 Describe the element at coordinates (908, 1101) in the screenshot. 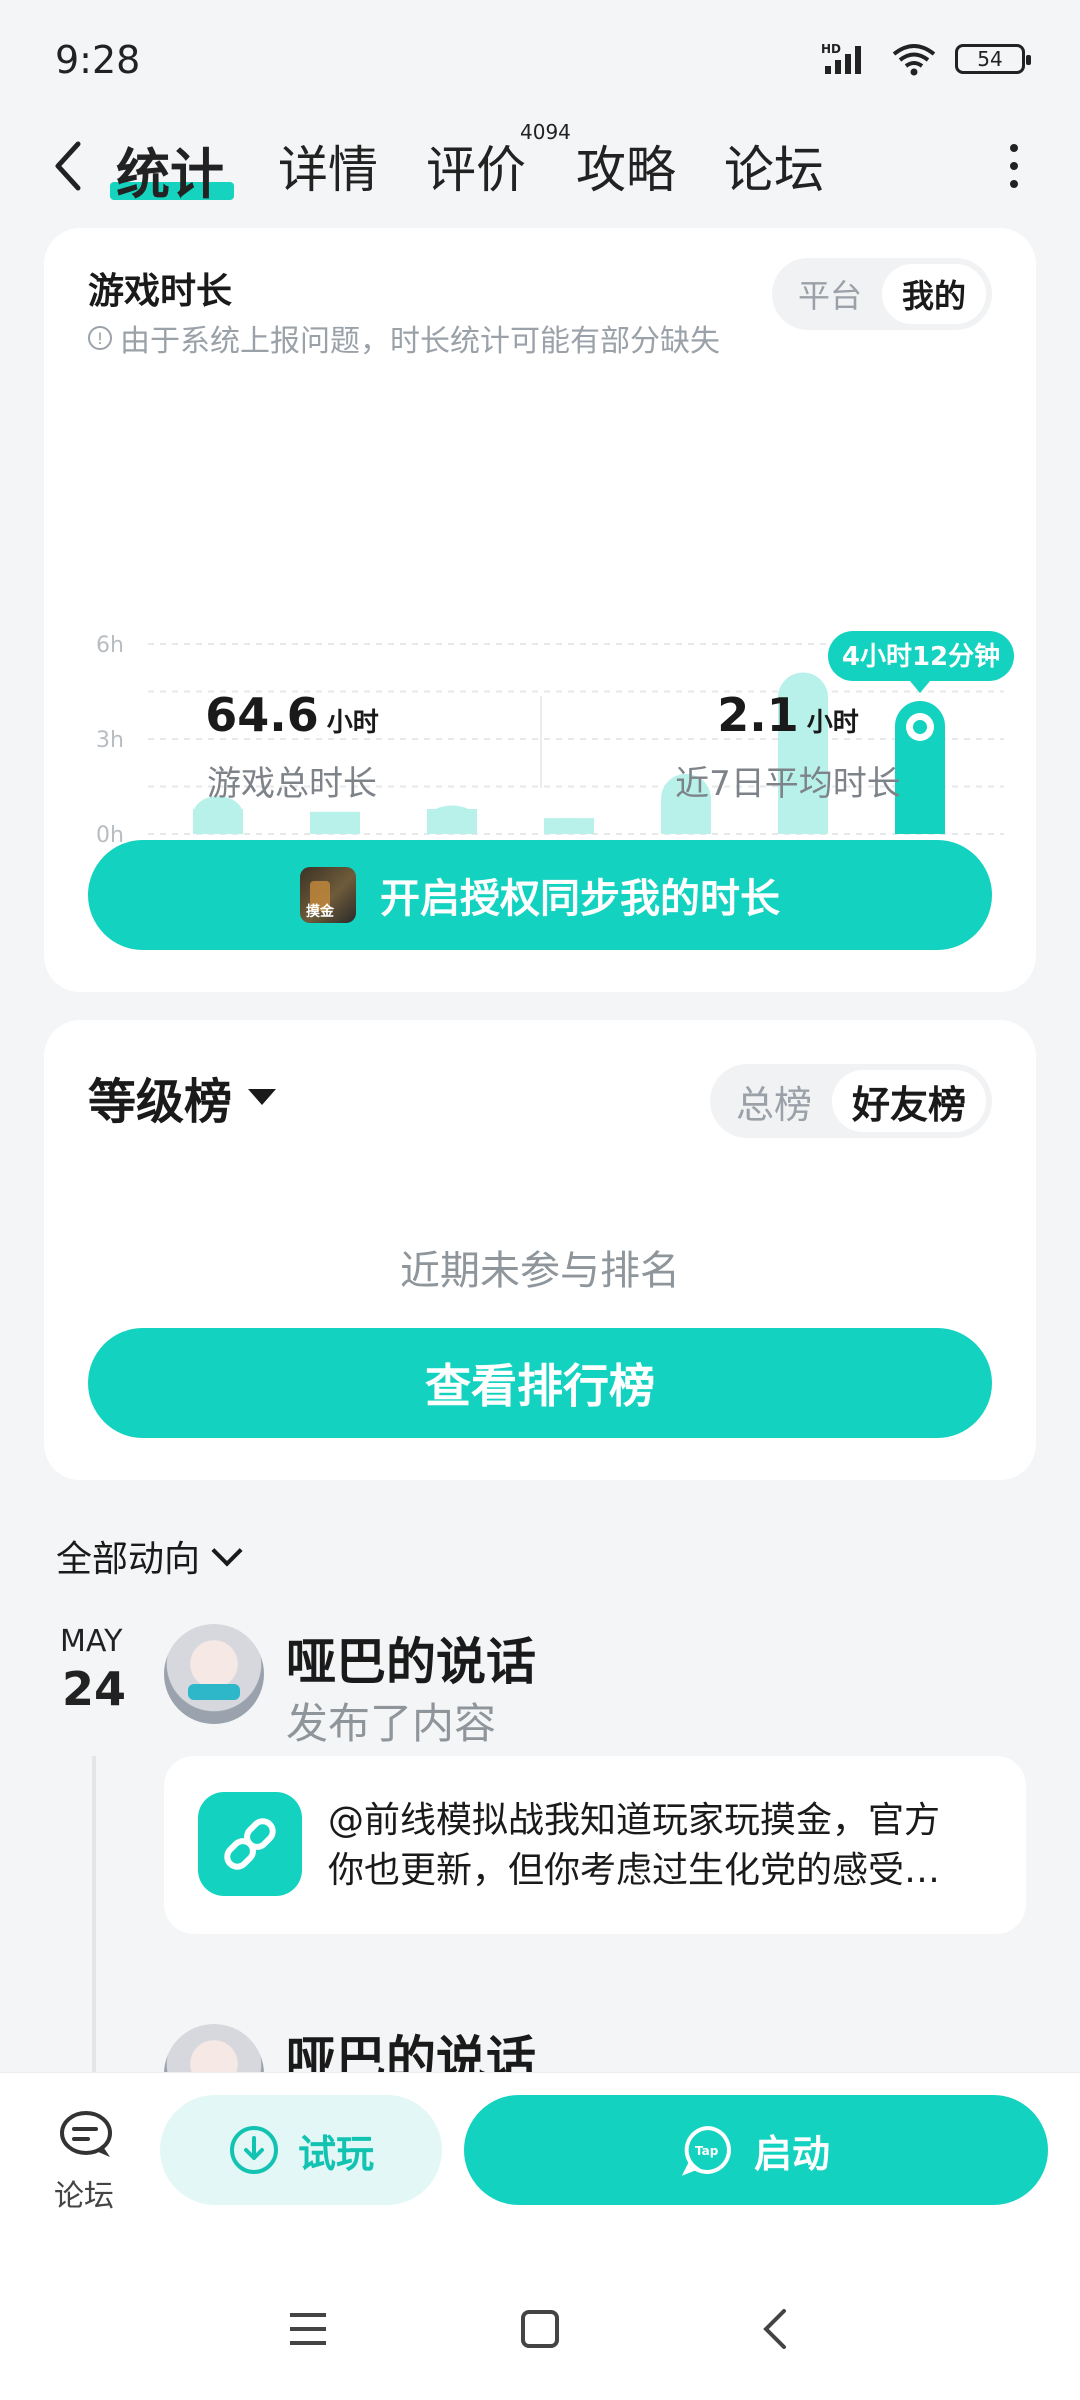

I see `toggle-friends: 好友榜` at that location.